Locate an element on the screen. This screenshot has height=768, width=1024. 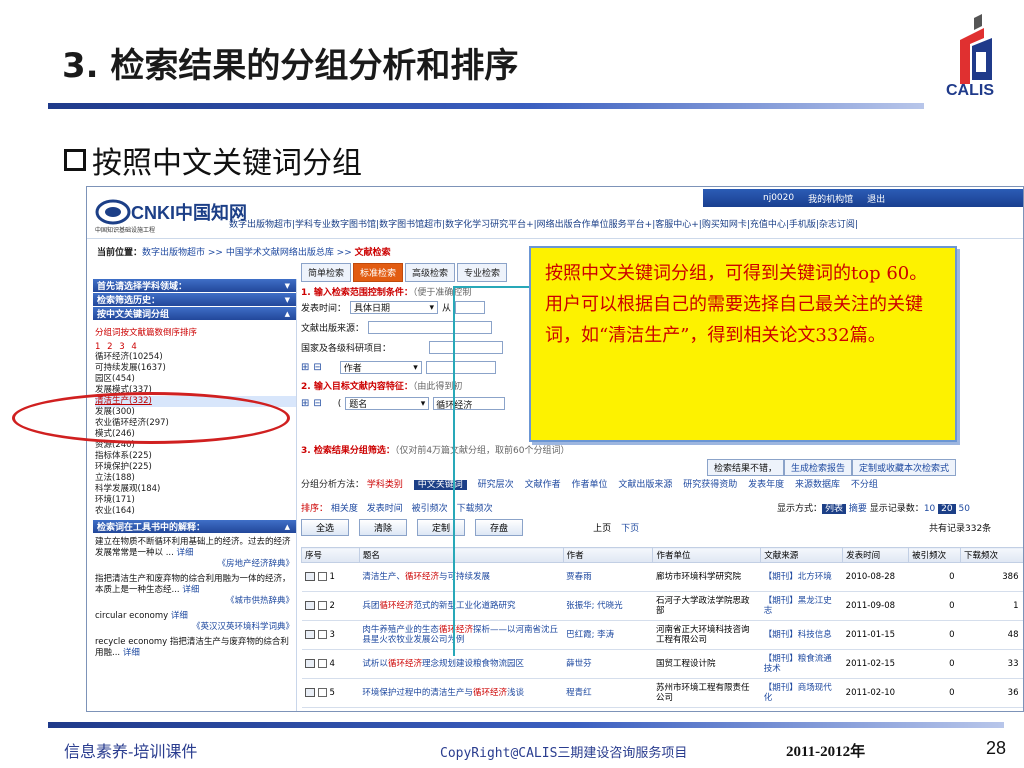
clear-button: 清除 is located at coordinates (383, 527).